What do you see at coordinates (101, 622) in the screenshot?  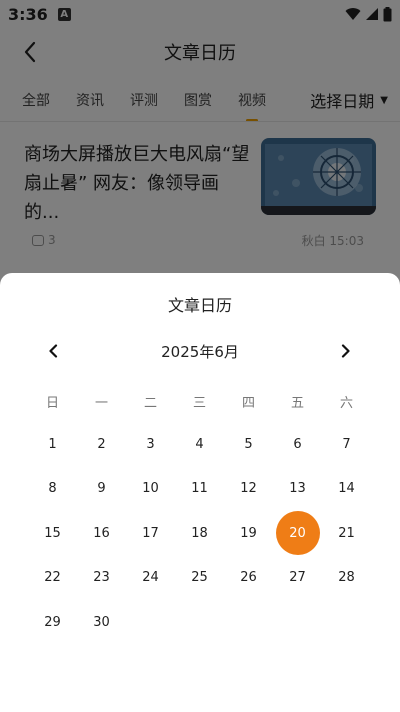 I see `calendar-day: 30` at bounding box center [101, 622].